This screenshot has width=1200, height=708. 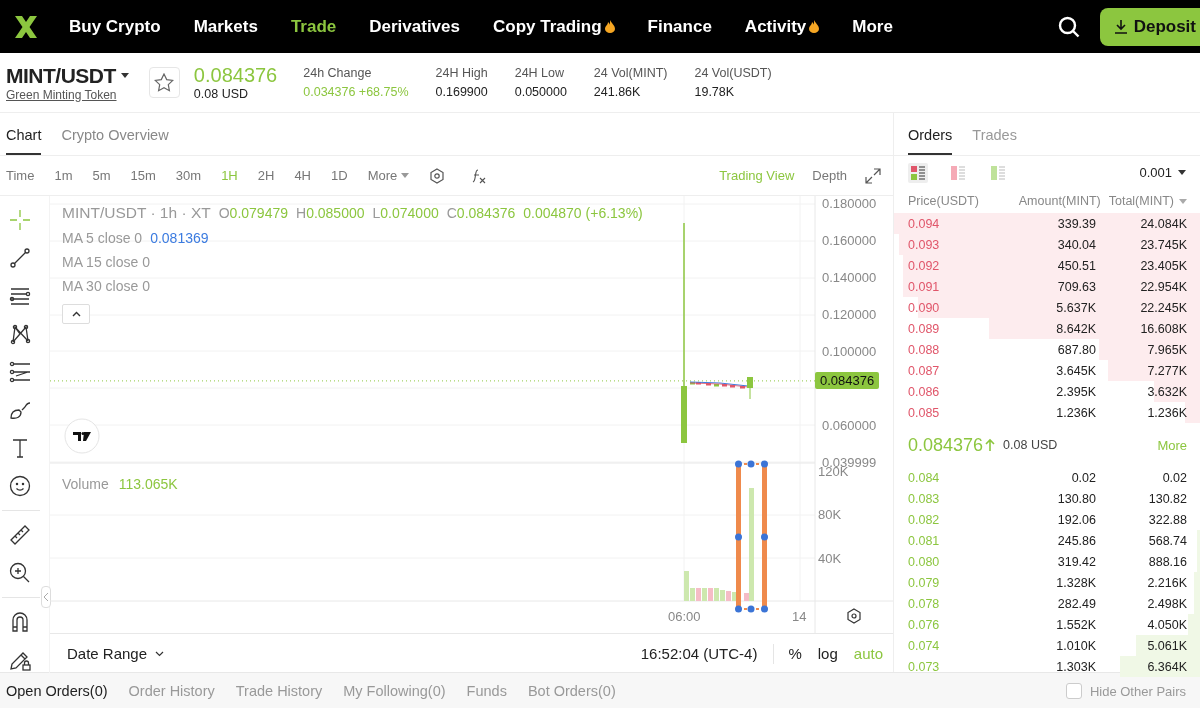 What do you see at coordinates (924, 561) in the screenshot?
I see `price-cell-text: 0.080` at bounding box center [924, 561].